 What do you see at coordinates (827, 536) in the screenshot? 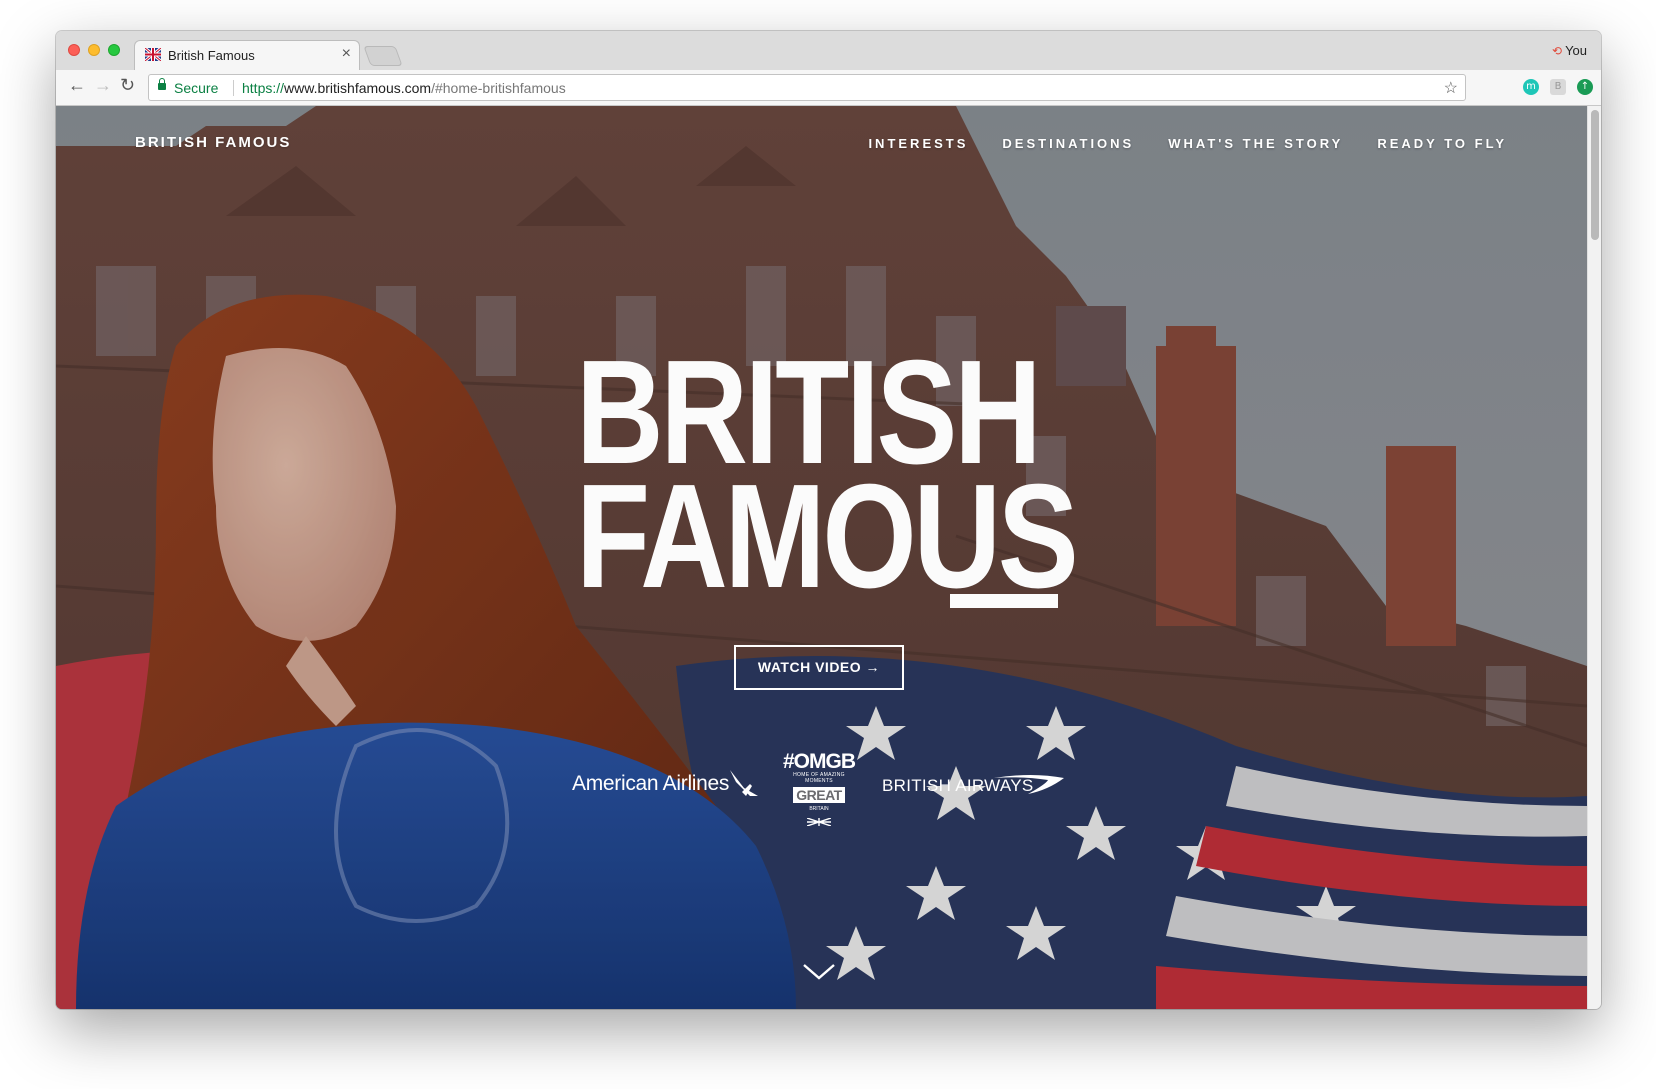
I see `hero-headline-line2: FAMOUS` at bounding box center [827, 536].